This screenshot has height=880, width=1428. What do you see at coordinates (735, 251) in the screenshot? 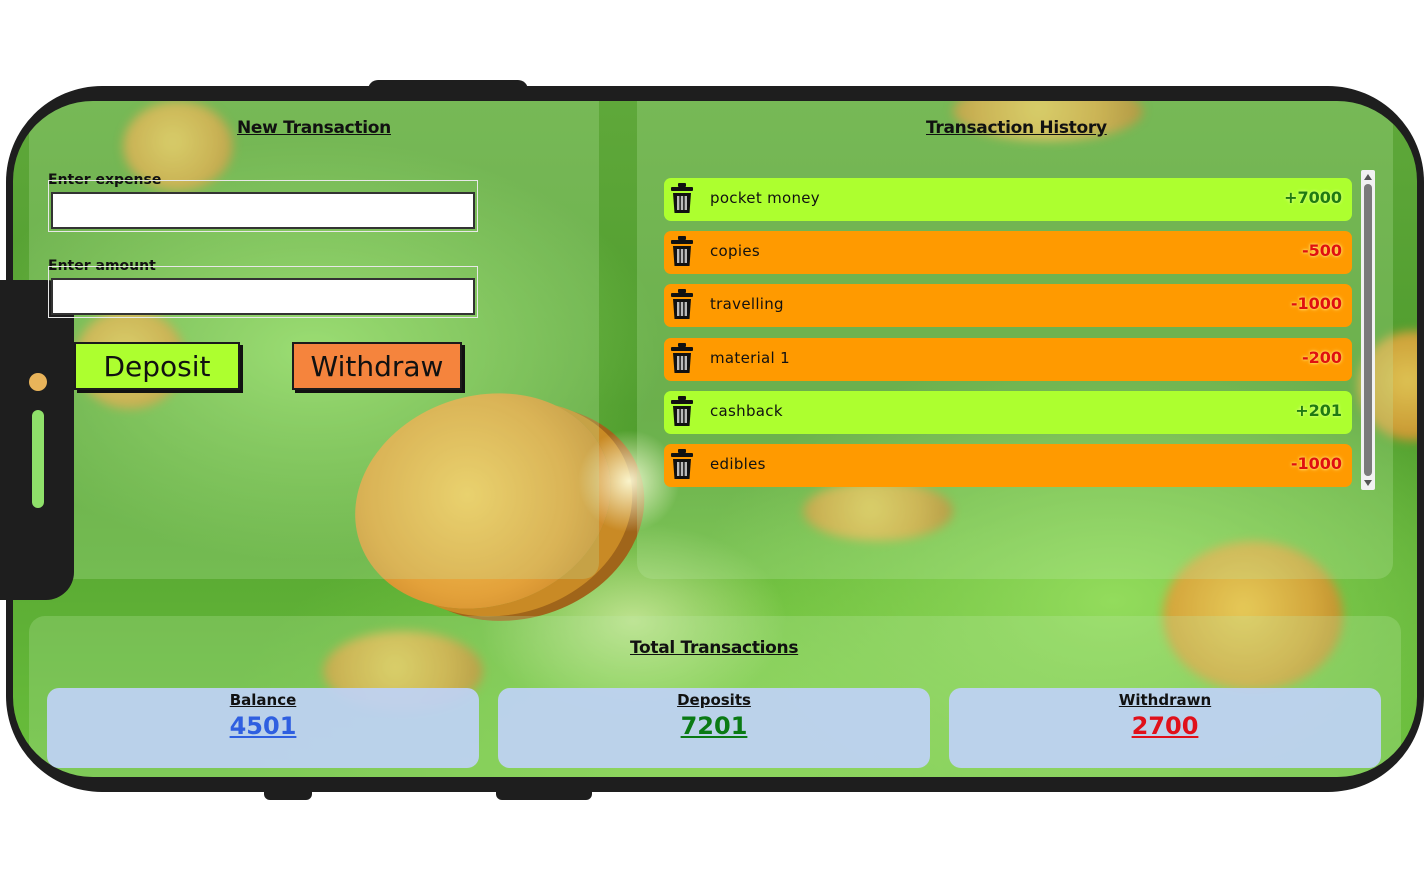
I see `transaction-name: copies` at bounding box center [735, 251].